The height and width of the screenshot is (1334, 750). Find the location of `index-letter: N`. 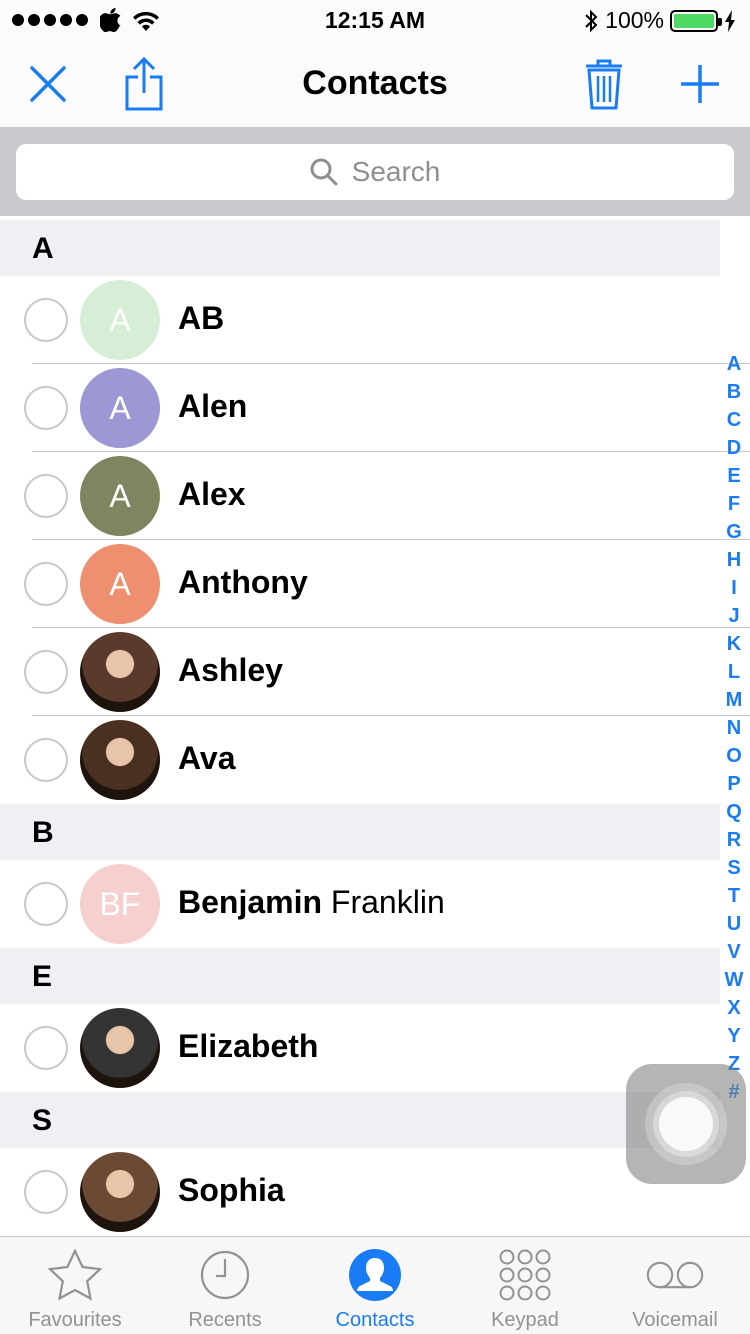

index-letter: N is located at coordinates (734, 728).